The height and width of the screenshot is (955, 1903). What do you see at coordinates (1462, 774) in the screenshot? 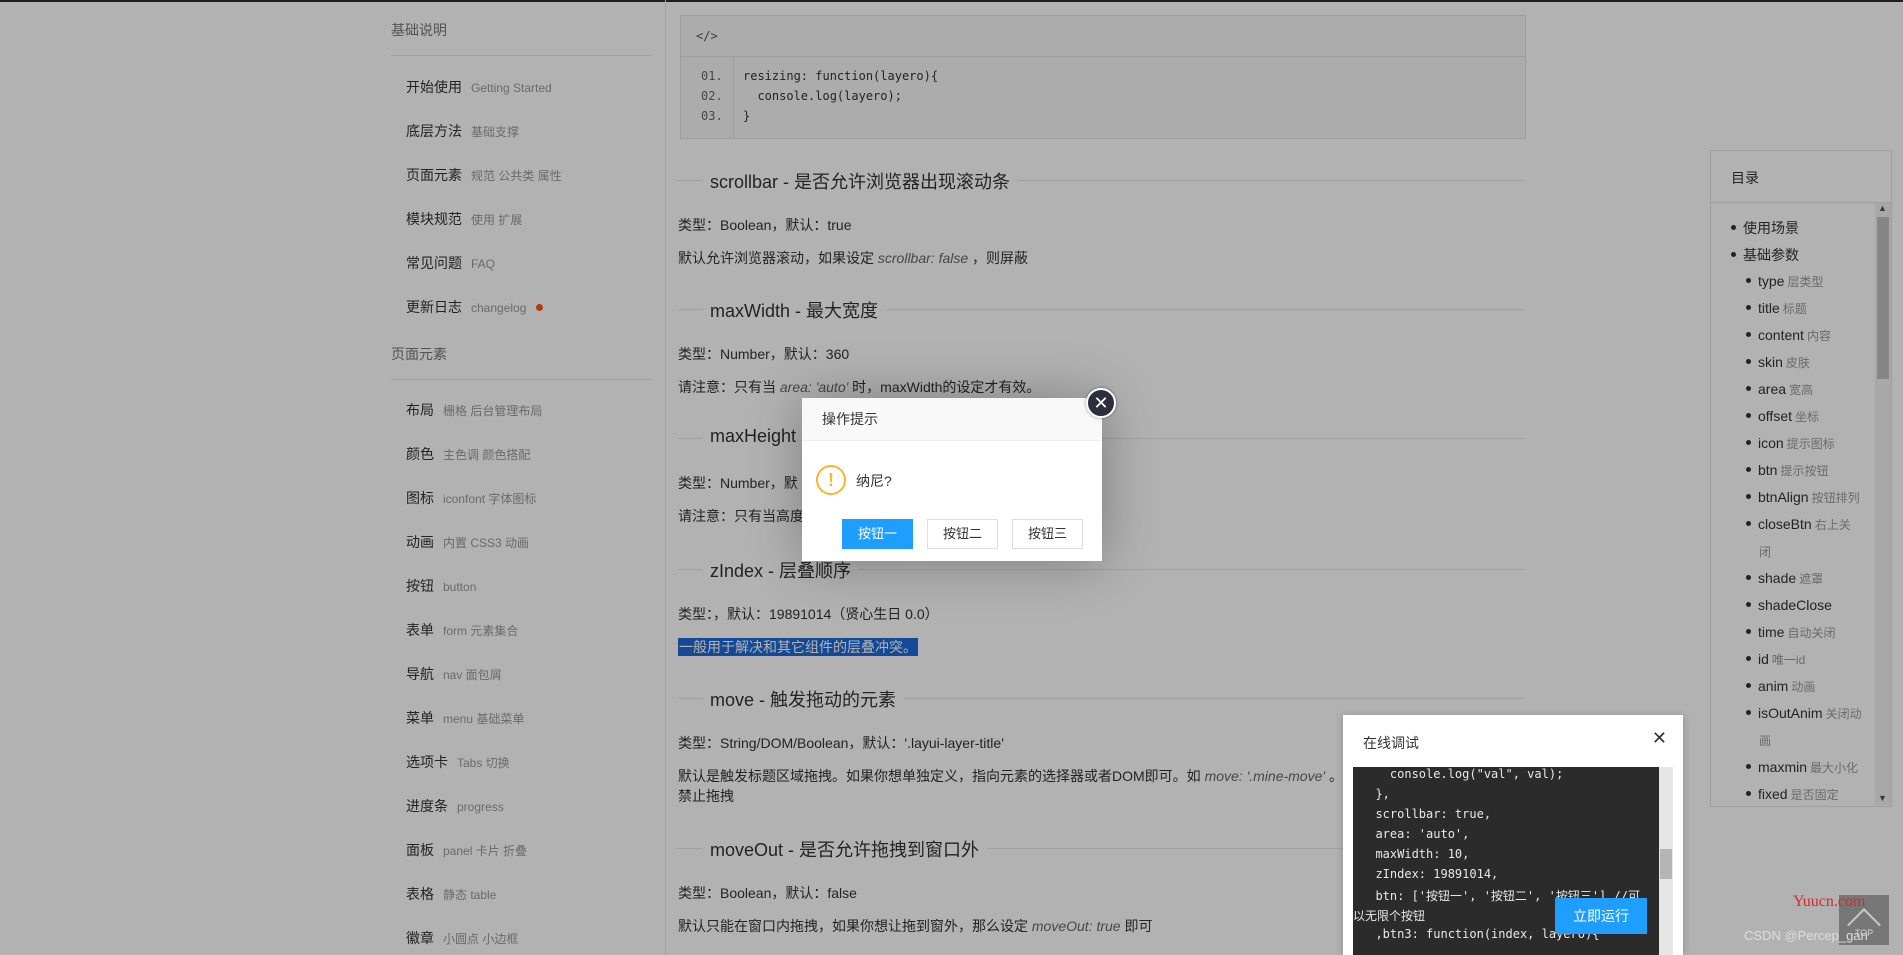
I see `editor-line: console.log("val", val);` at bounding box center [1462, 774].